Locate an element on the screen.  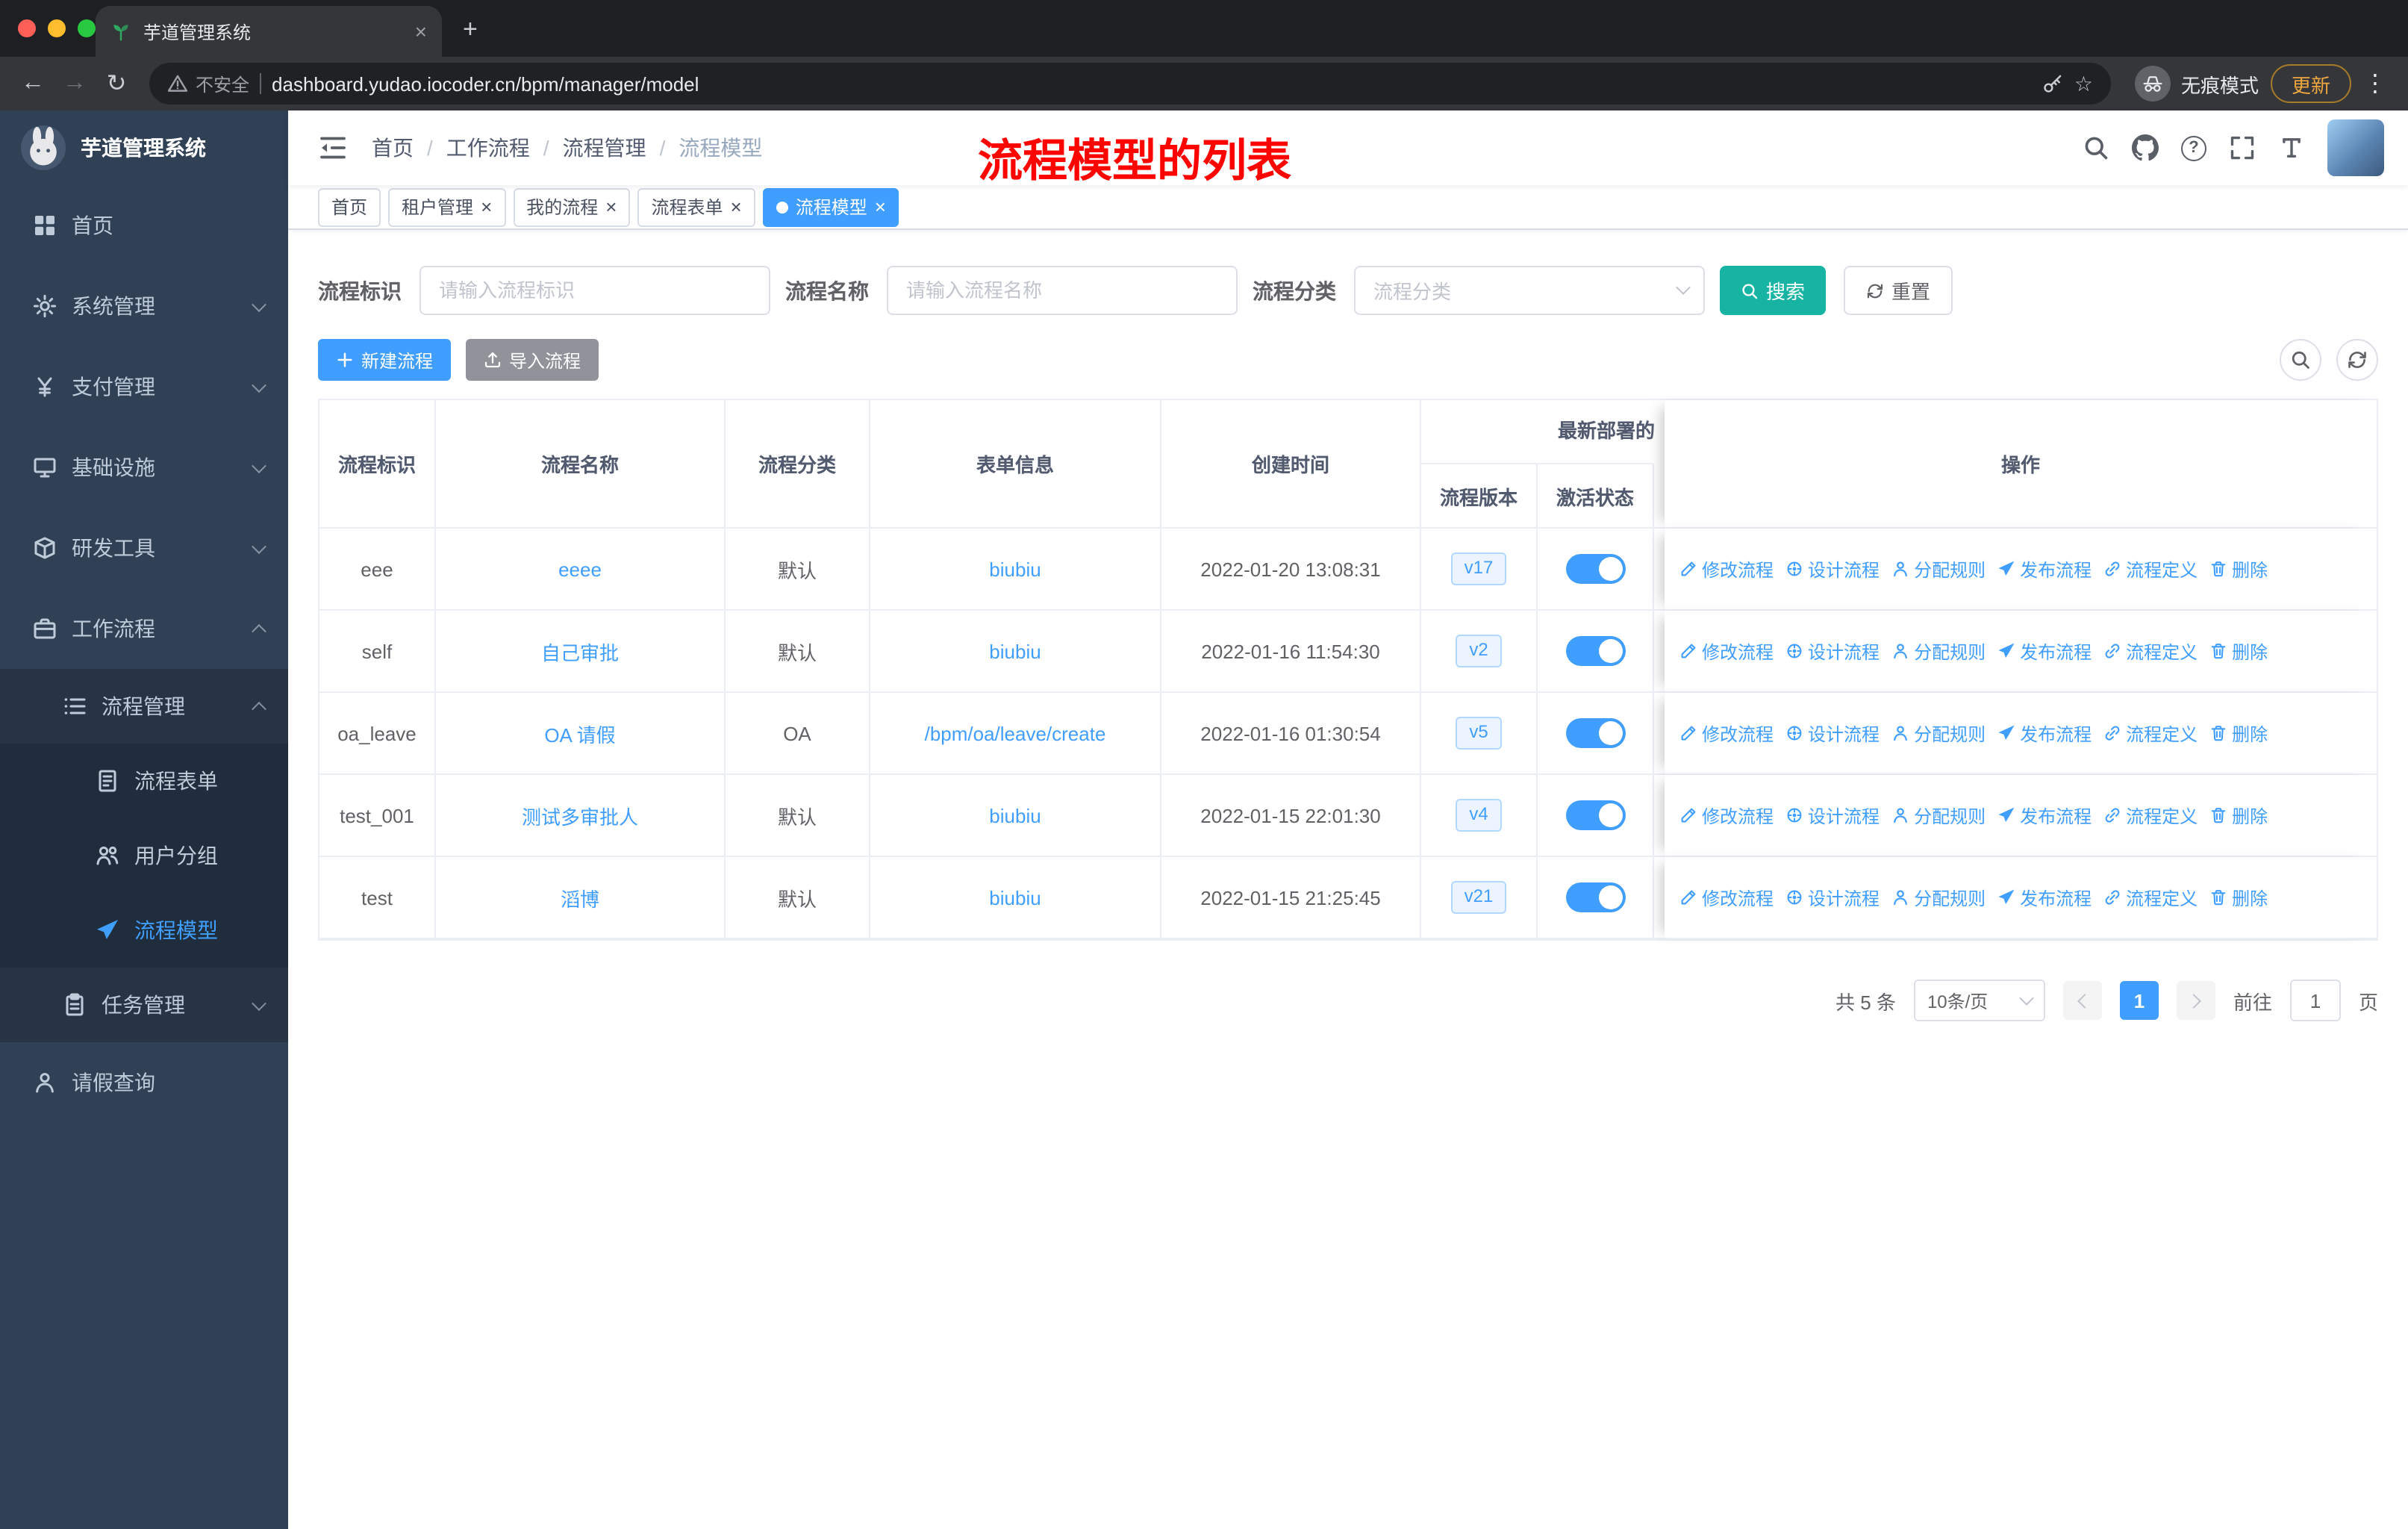
search-icon is located at coordinates (2096, 147).